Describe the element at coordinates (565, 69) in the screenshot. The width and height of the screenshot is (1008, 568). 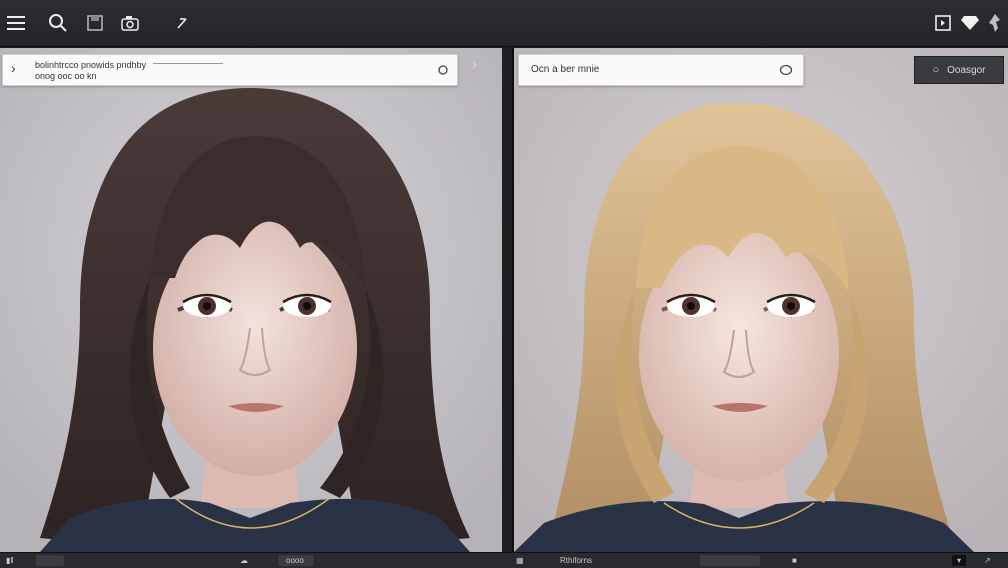
I see `right-prompt-text: Ocn a ber mnie` at that location.